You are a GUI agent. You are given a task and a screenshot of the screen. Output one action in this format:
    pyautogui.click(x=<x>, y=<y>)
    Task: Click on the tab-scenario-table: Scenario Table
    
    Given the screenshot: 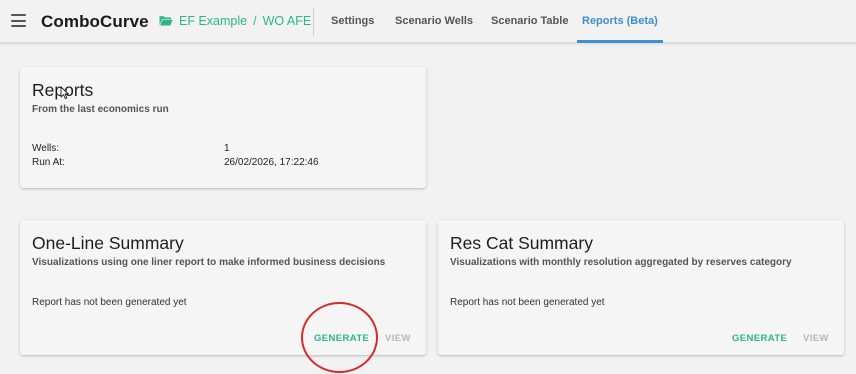 What is the action you would take?
    pyautogui.click(x=529, y=21)
    